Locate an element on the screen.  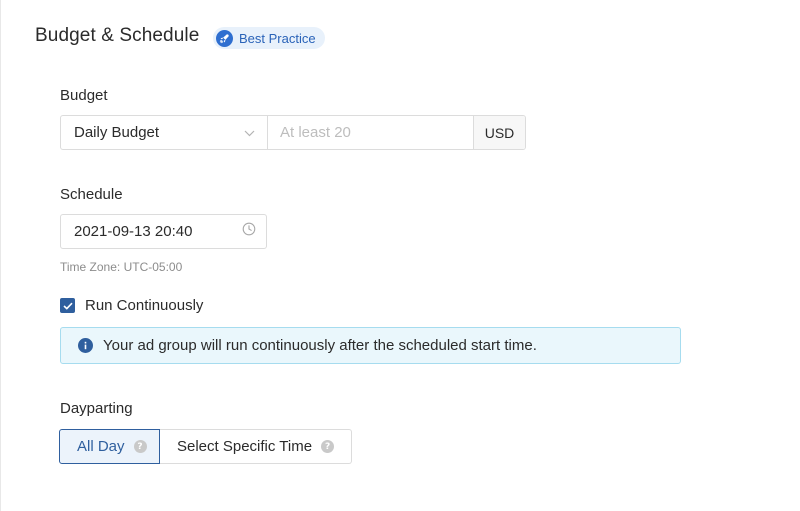
chevron-down-icon is located at coordinates (249, 133).